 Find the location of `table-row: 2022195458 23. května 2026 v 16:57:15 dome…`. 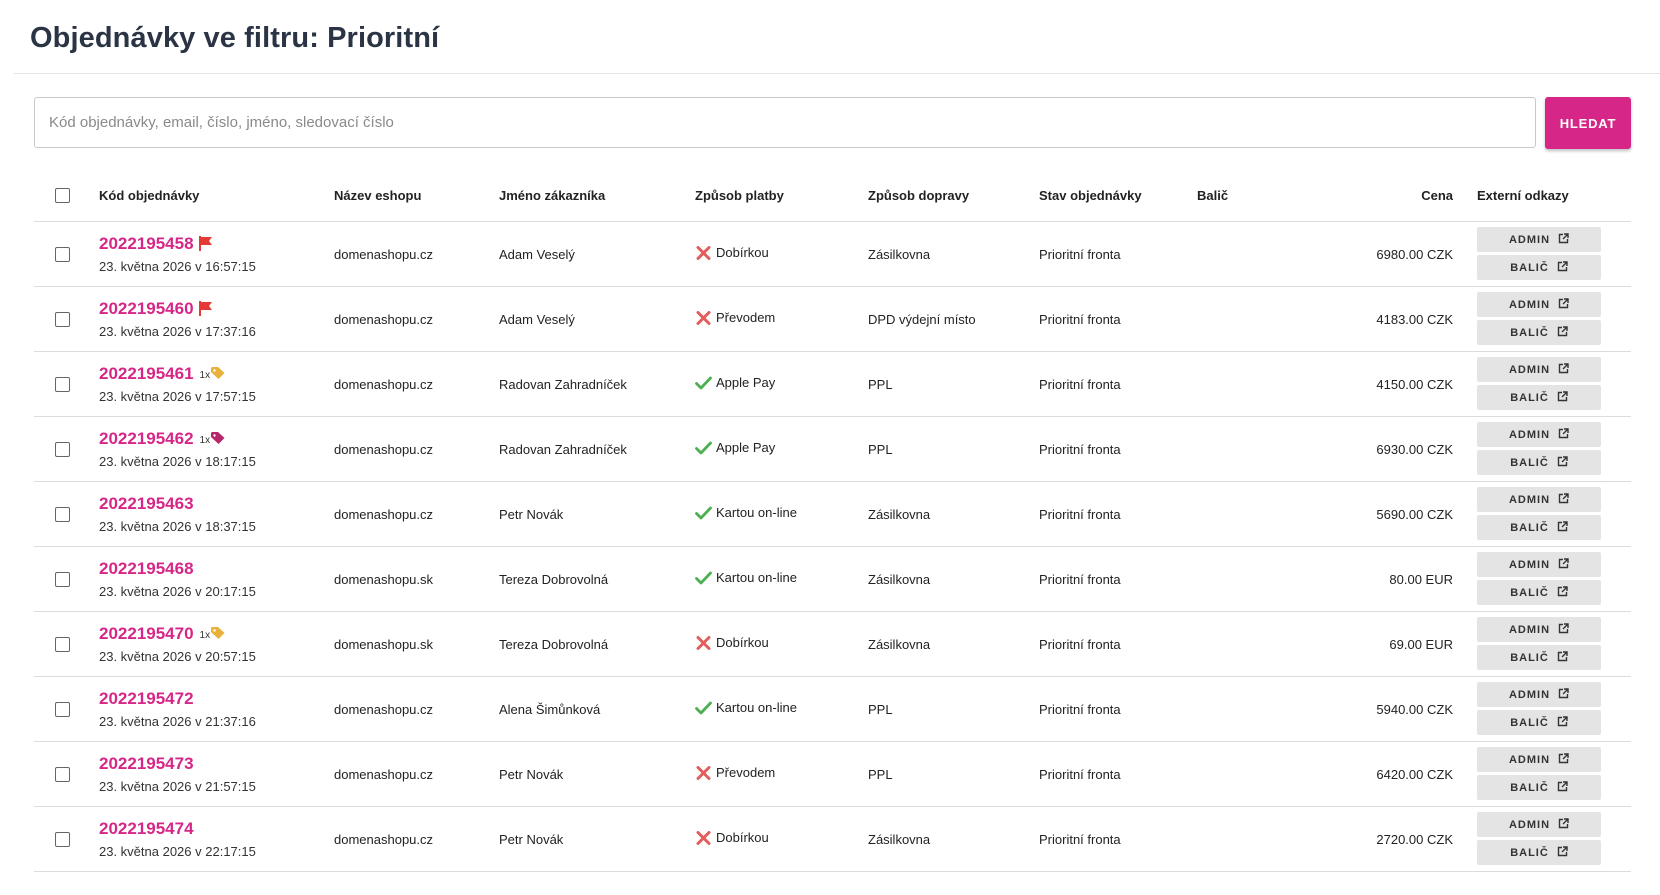

table-row: 2022195458 23. května 2026 v 16:57:15 dome… is located at coordinates (832, 254).